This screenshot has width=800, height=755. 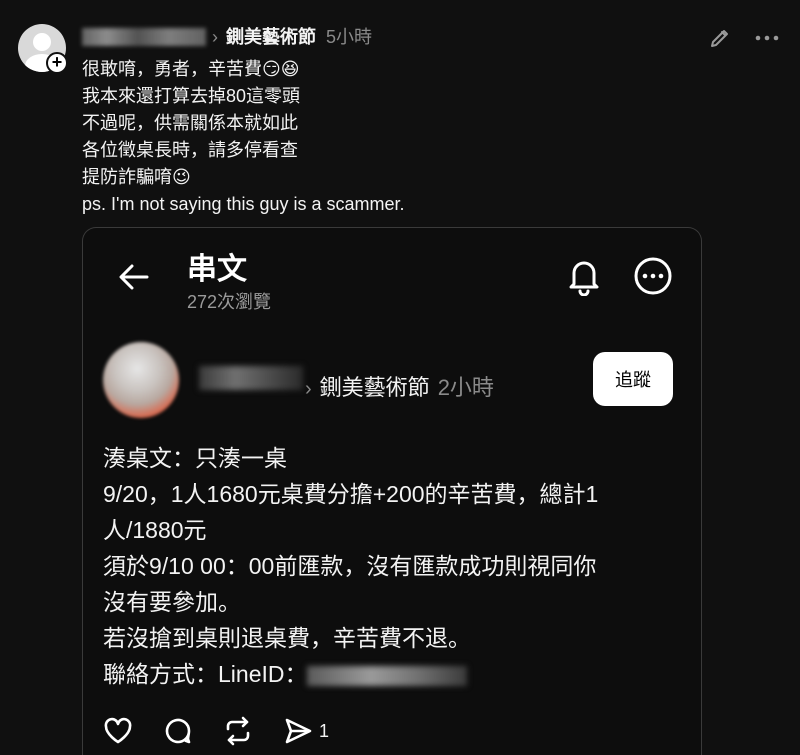 What do you see at coordinates (767, 38) in the screenshot?
I see `more-dots-icon` at bounding box center [767, 38].